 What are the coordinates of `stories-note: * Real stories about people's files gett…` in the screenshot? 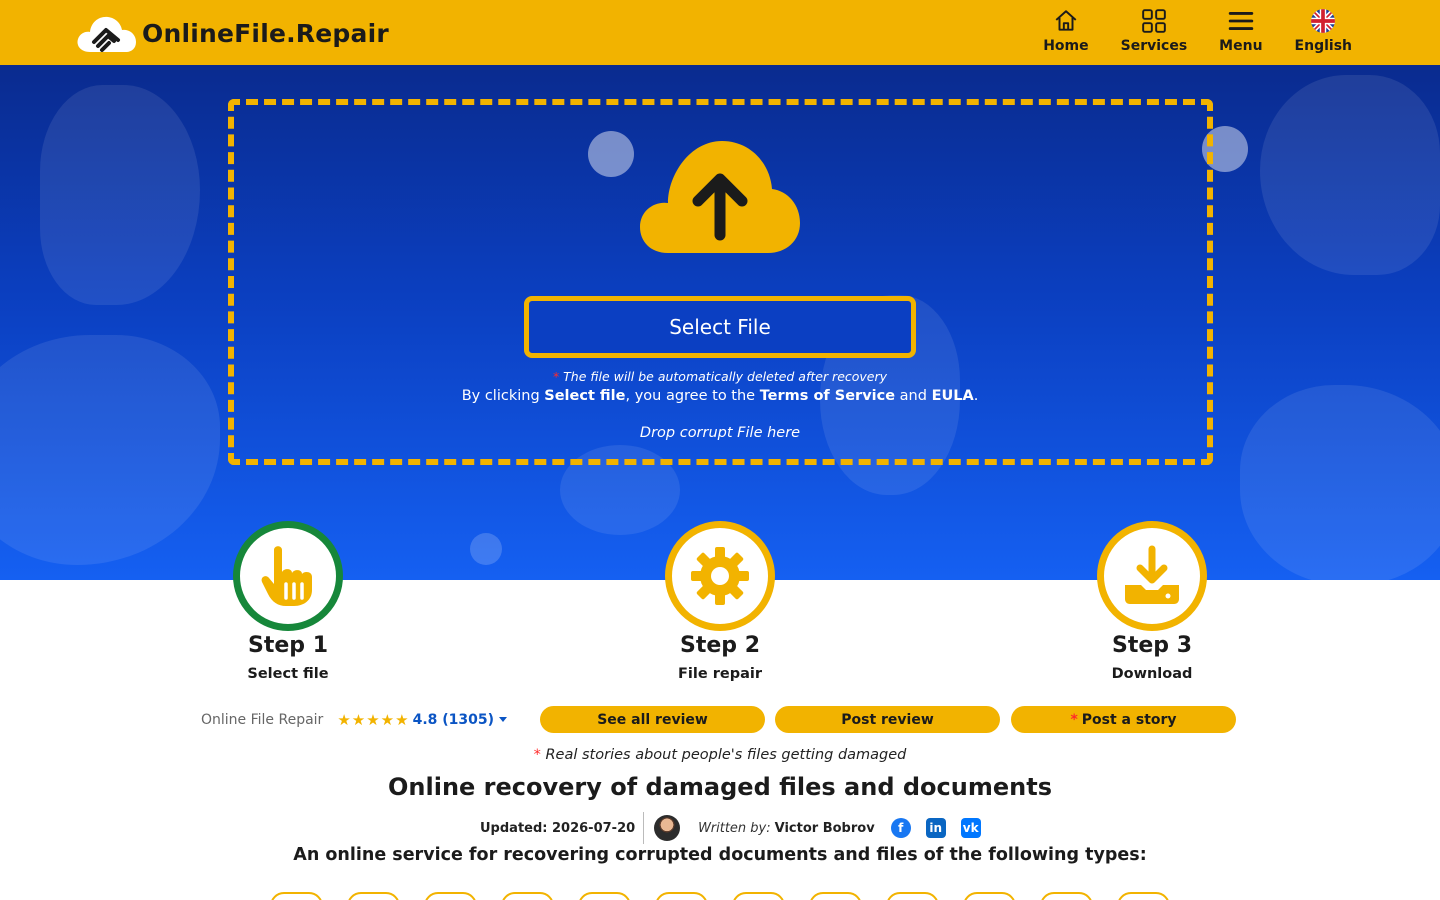 It's located at (720, 755).